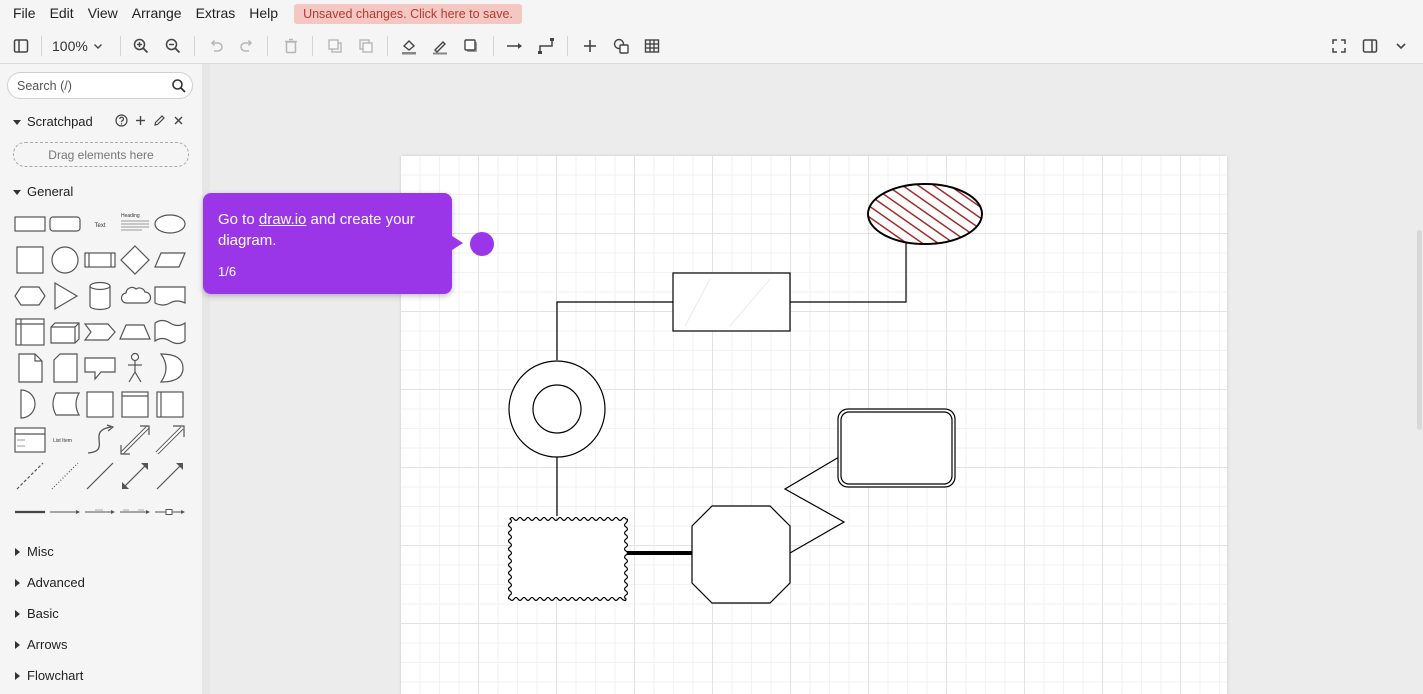 This screenshot has height=694, width=1423. What do you see at coordinates (515, 46) in the screenshot?
I see `connection-arrow-icon` at bounding box center [515, 46].